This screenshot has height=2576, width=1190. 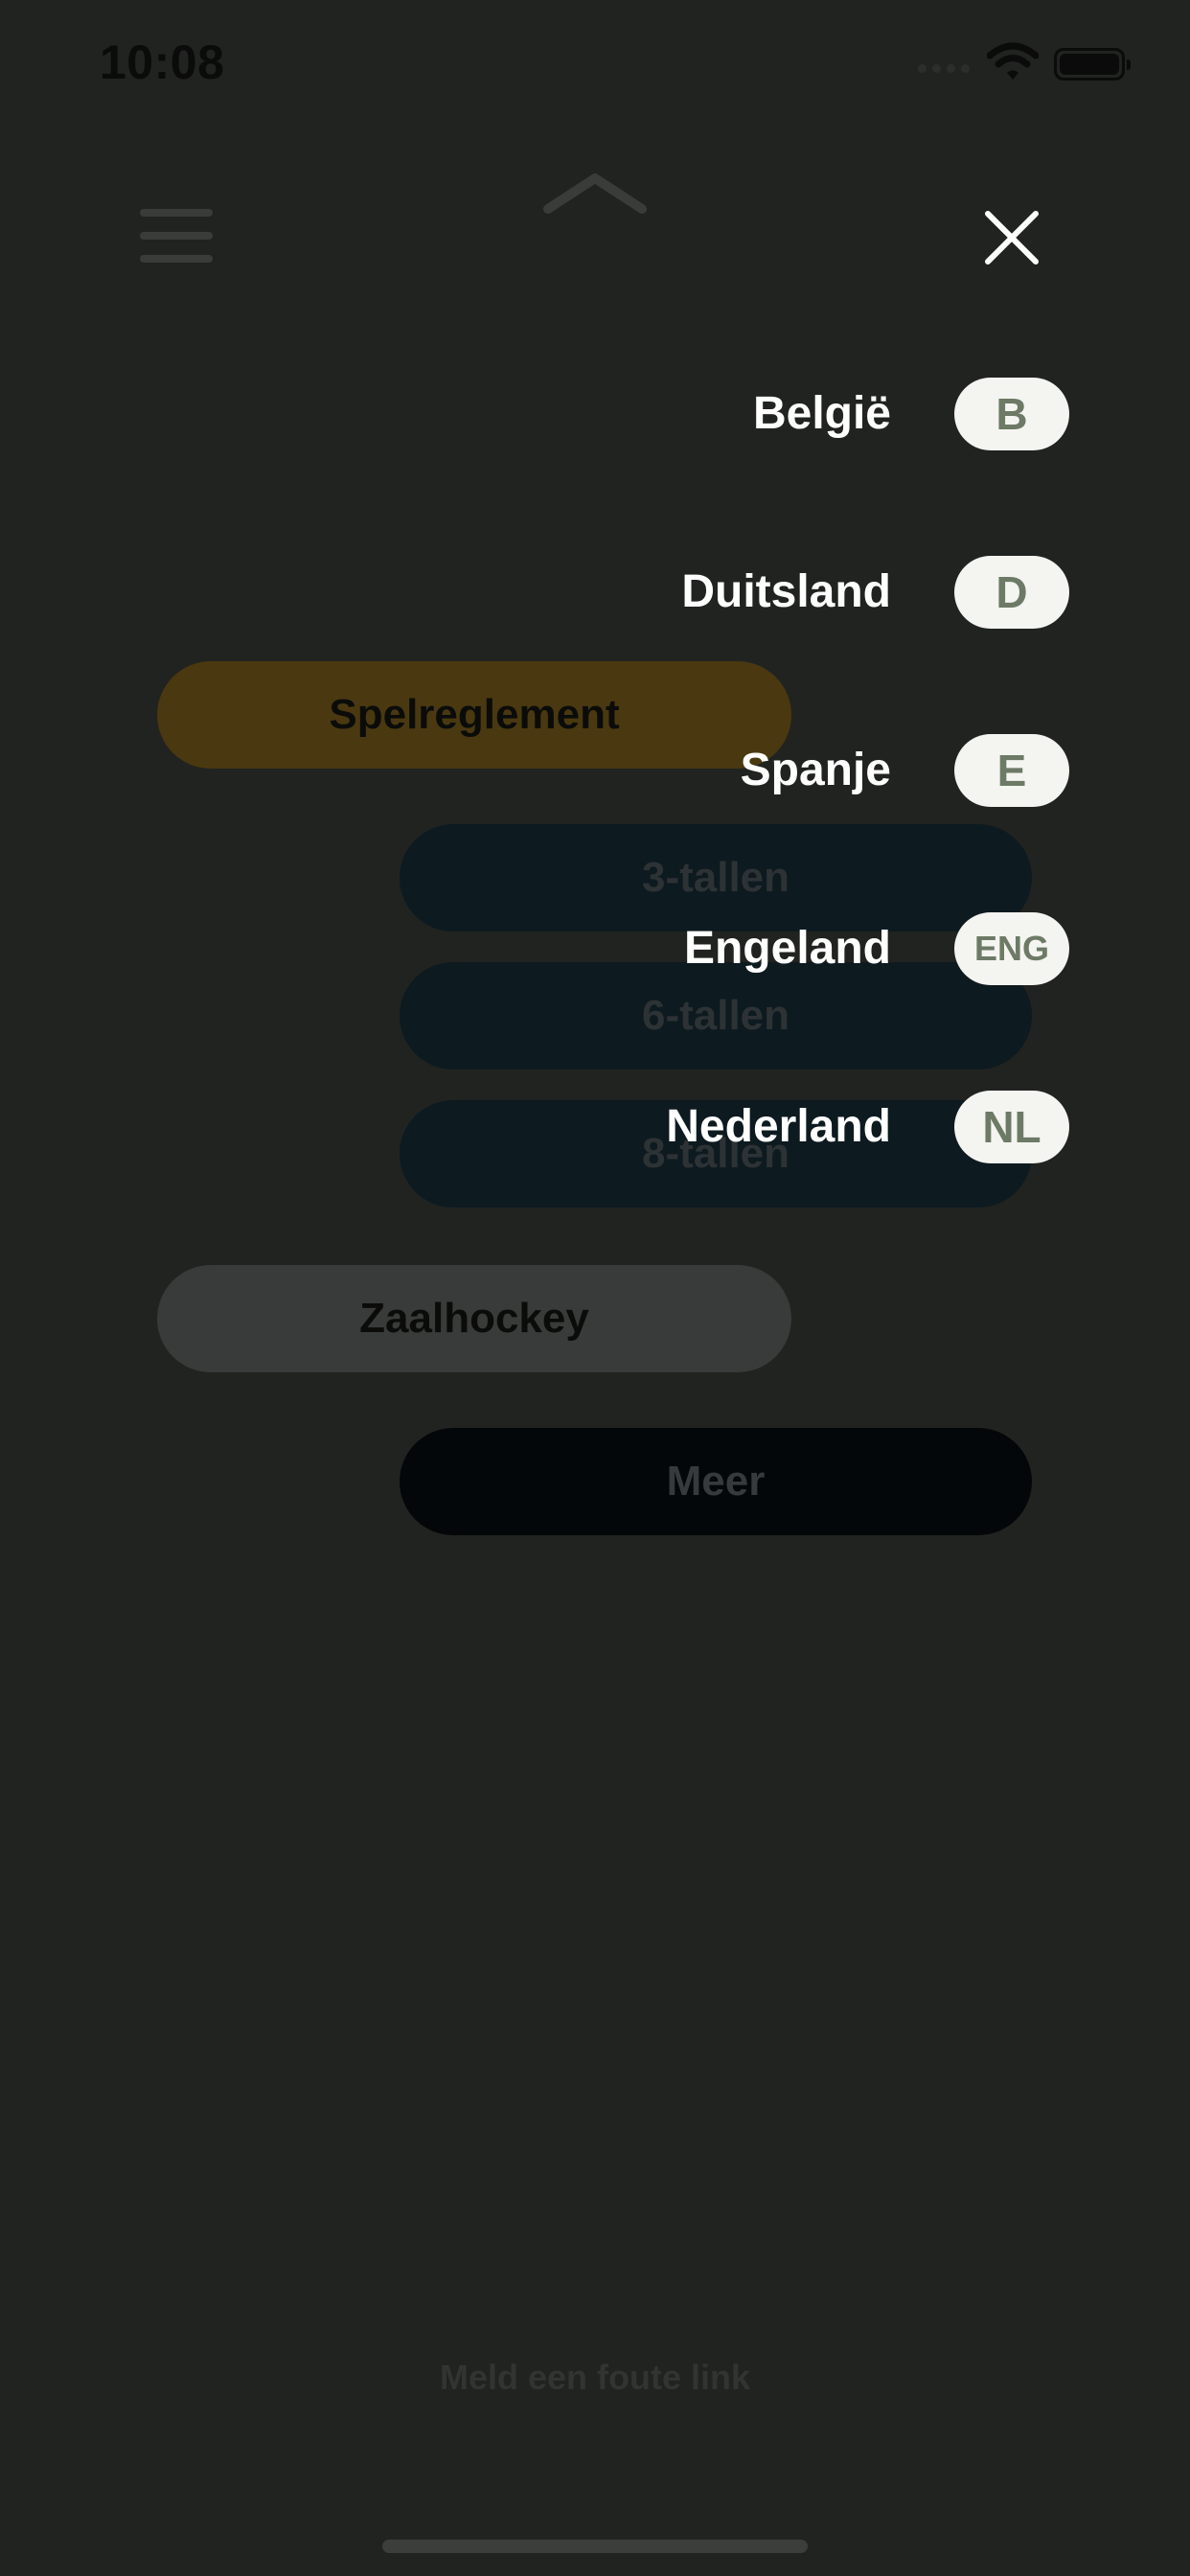 I want to click on language-label: Nederland, so click(x=779, y=1126).